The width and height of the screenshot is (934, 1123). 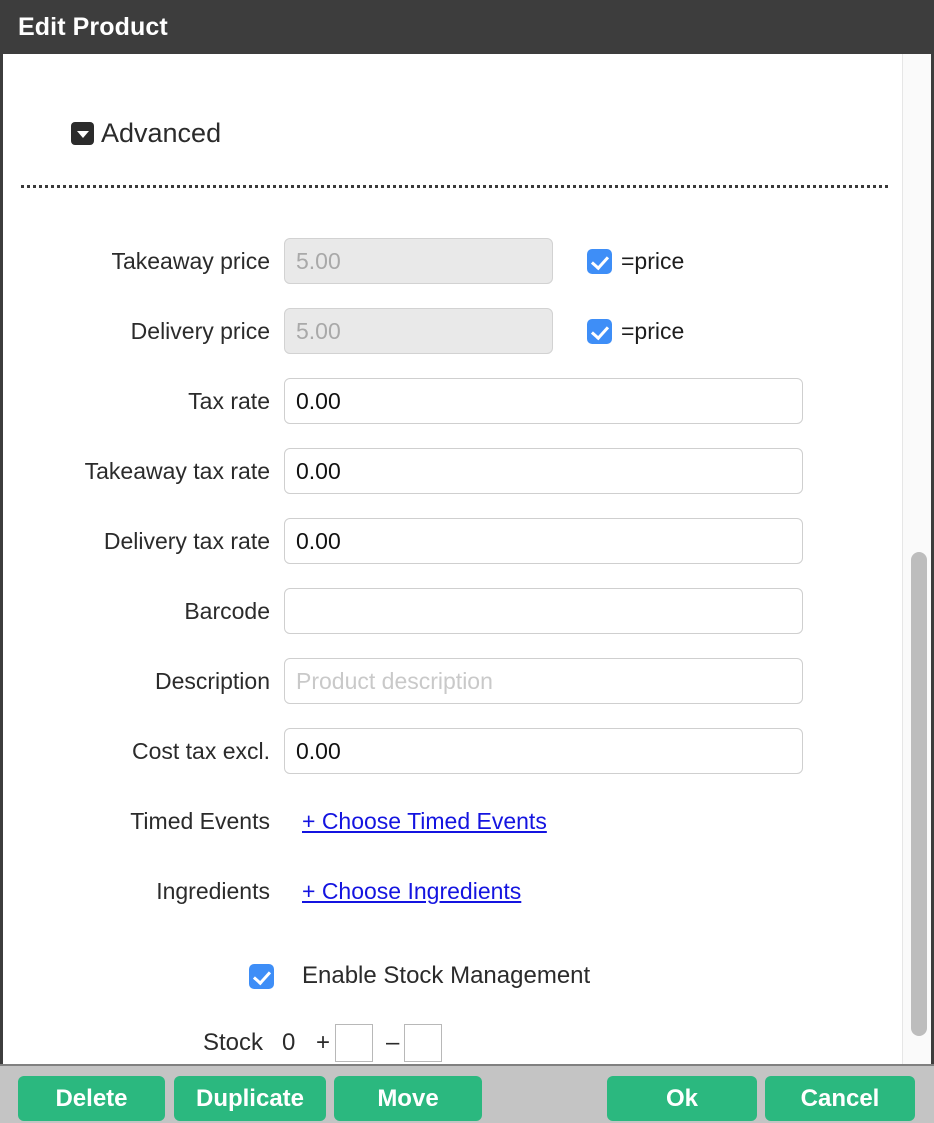 I want to click on takeaway-eq-price-toggle: =price, so click(x=635, y=261).